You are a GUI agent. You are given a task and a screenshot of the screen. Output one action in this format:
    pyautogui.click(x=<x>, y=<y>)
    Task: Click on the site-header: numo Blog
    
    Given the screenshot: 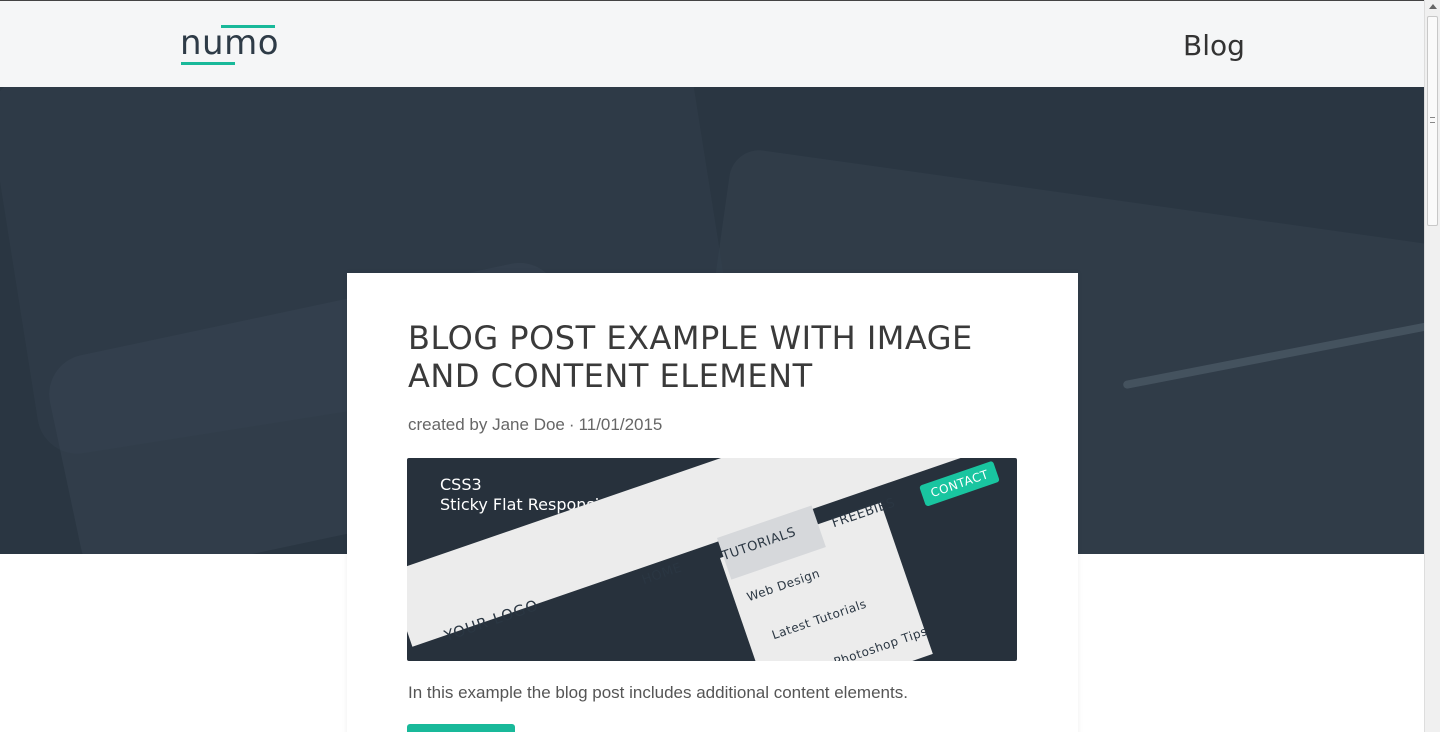 What is the action you would take?
    pyautogui.click(x=712, y=43)
    